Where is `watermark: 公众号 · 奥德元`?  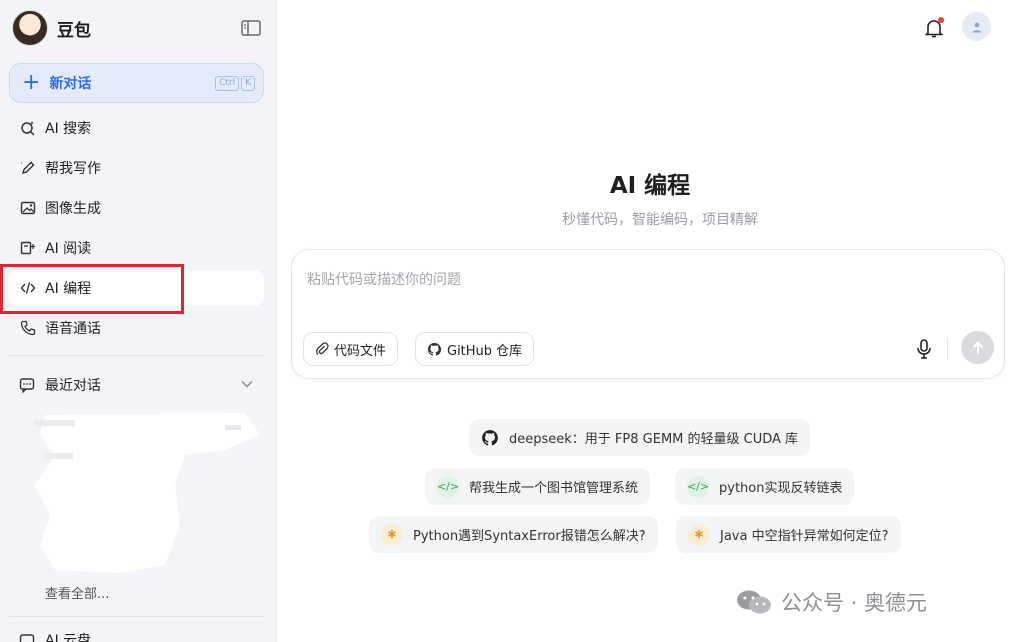
watermark: 公众号 · 奥德元 is located at coordinates (831, 602).